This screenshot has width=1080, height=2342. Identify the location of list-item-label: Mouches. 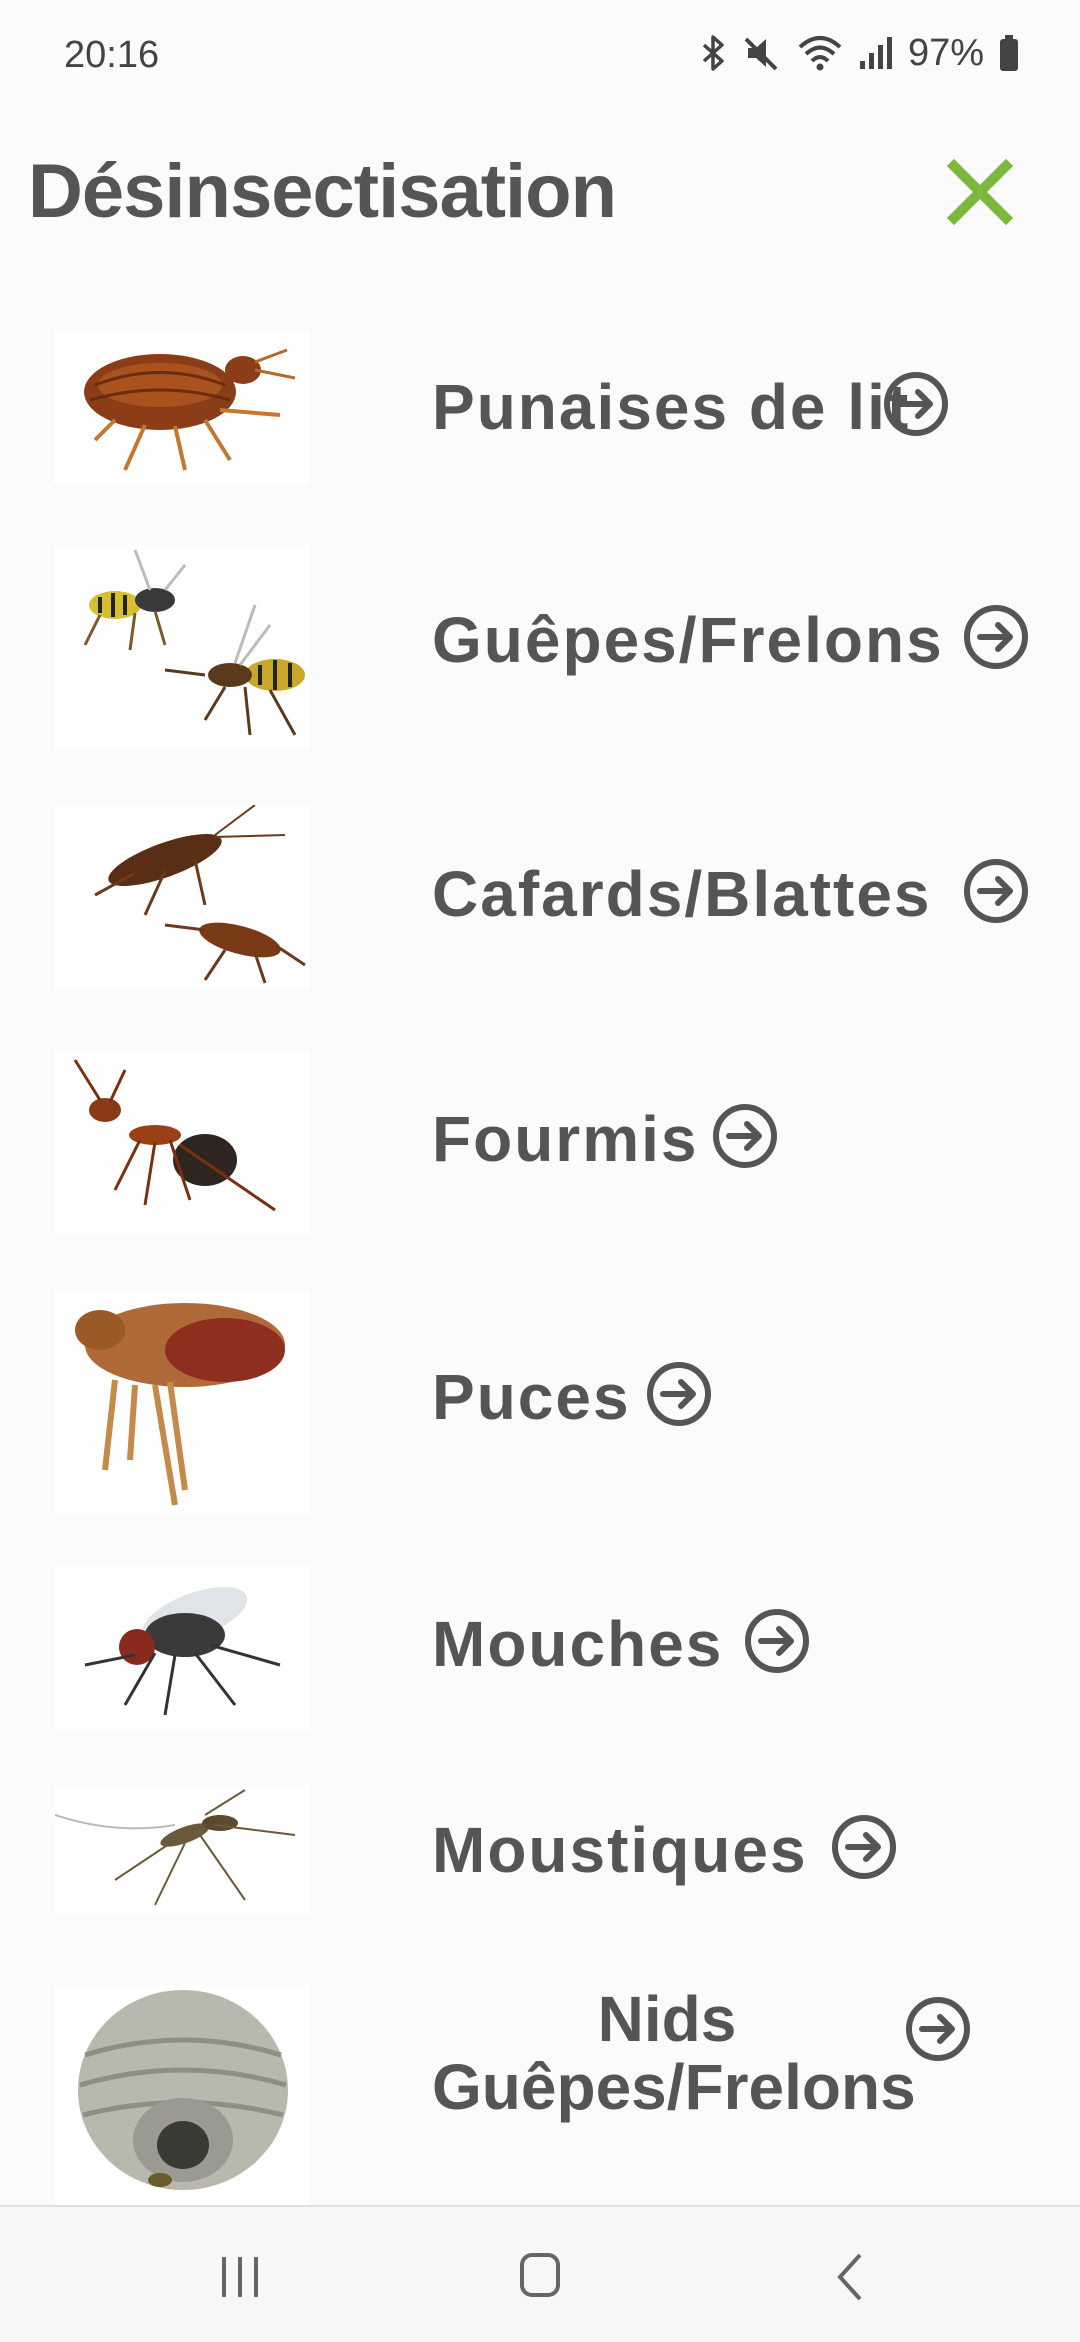
(578, 1644).